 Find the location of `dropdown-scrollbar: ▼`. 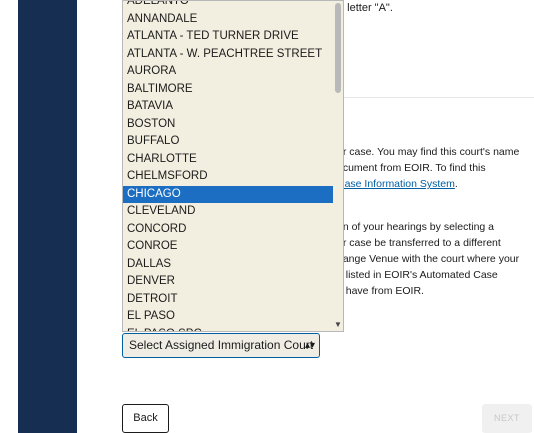

dropdown-scrollbar: ▼ is located at coordinates (338, 166).